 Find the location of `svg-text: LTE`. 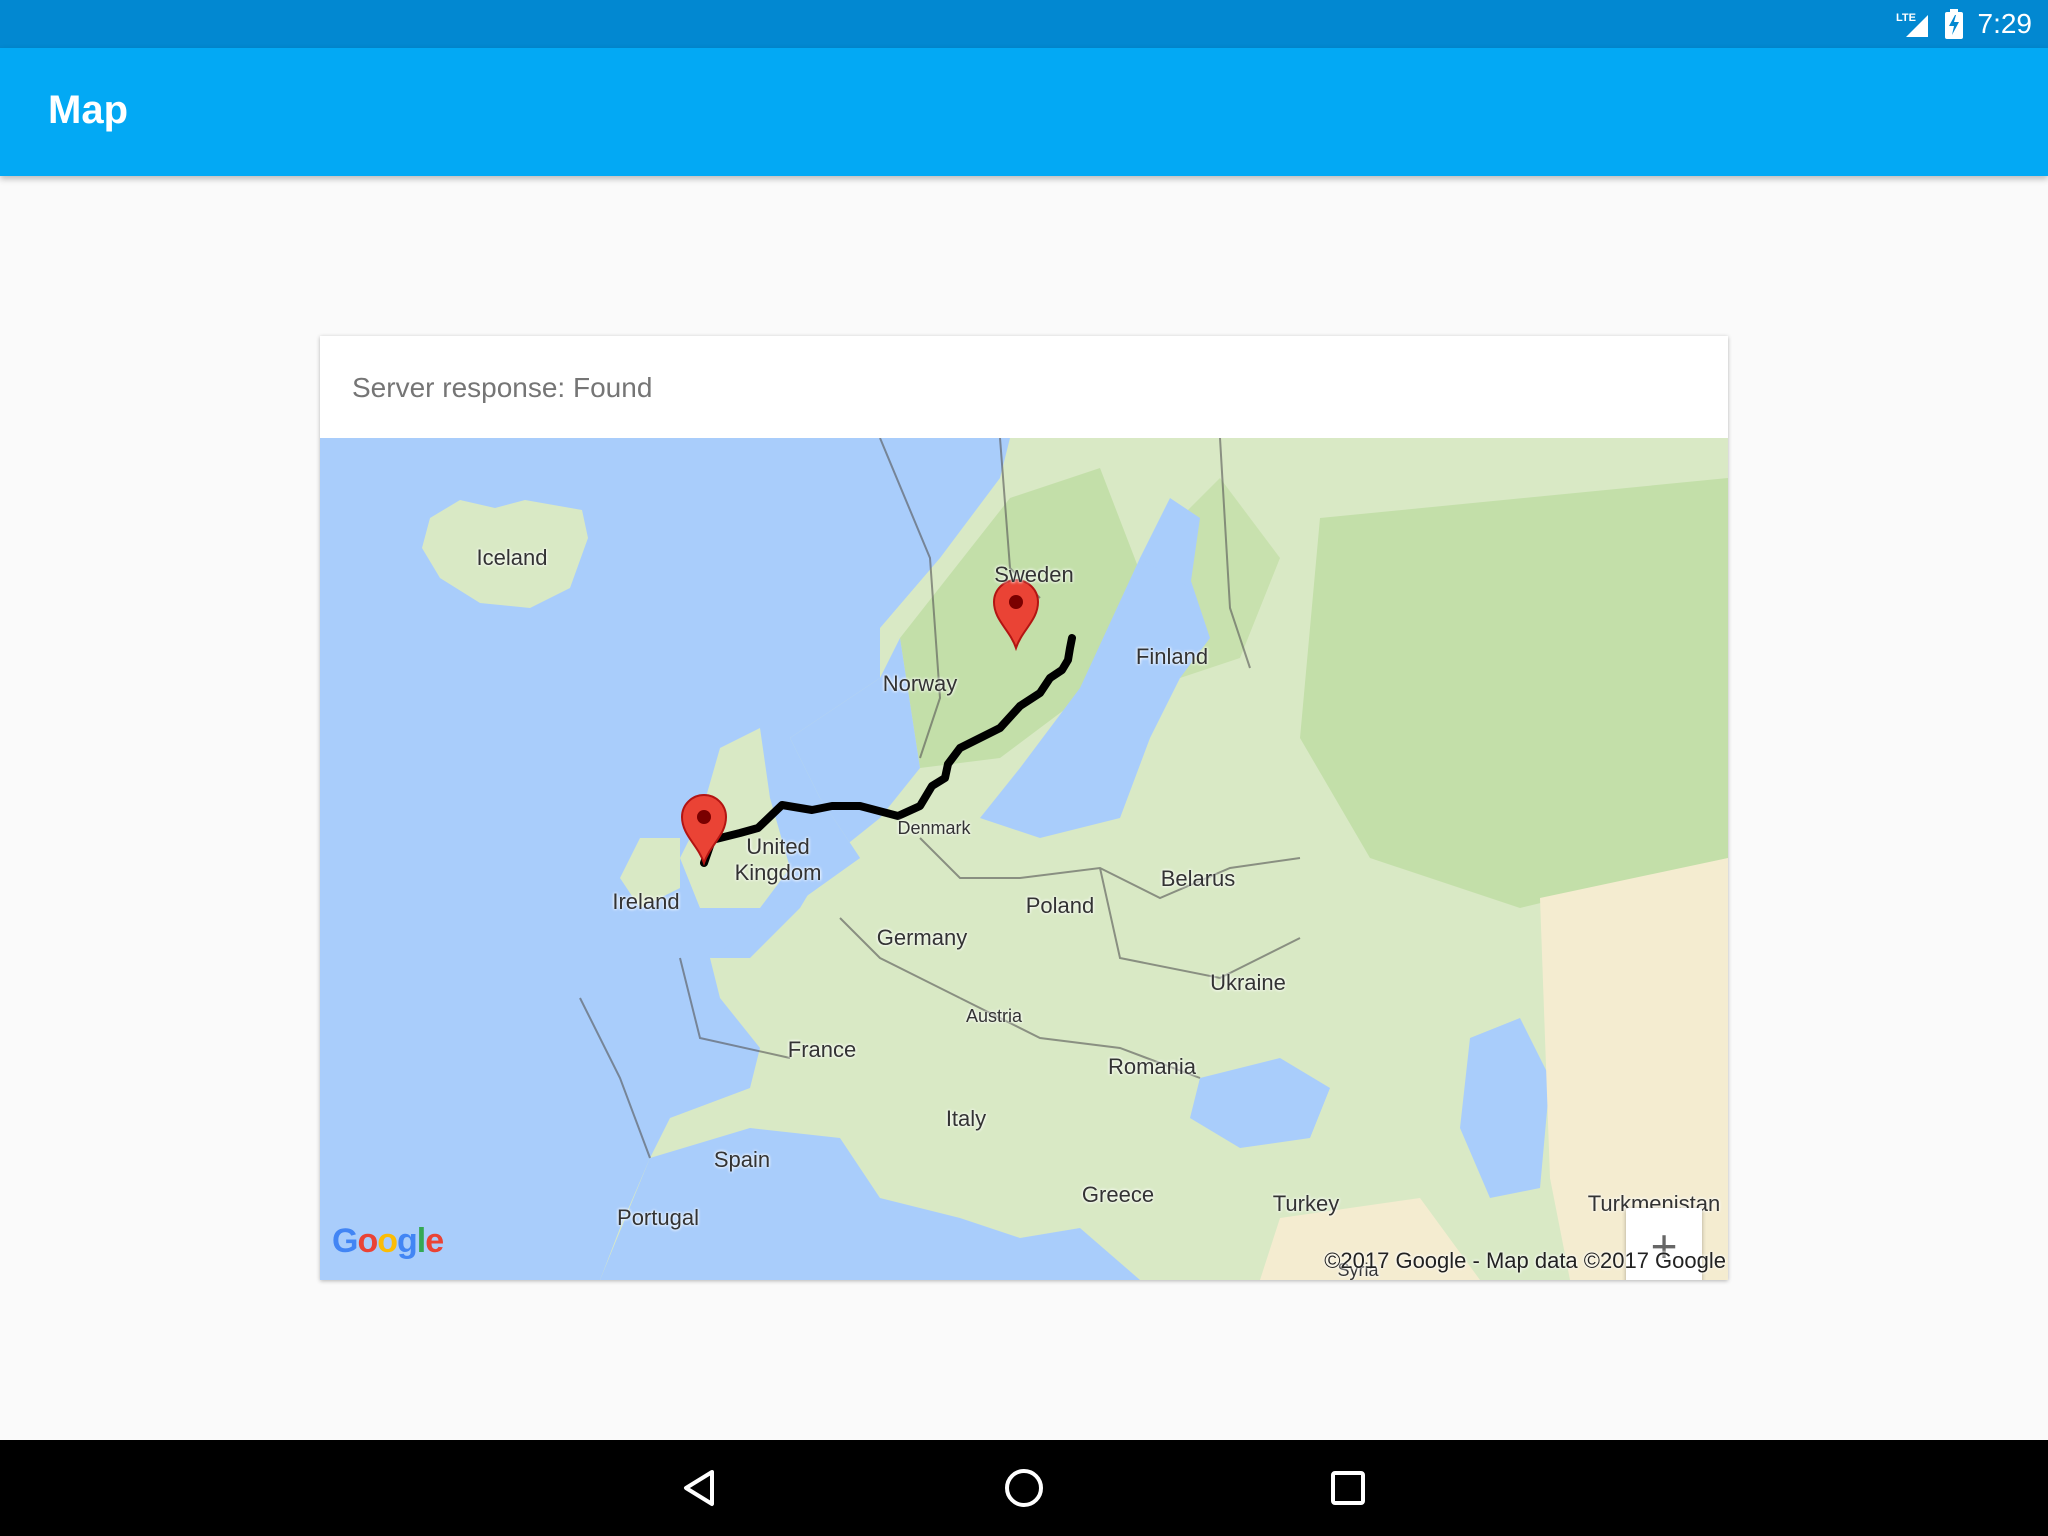

svg-text: LTE is located at coordinates (1906, 18).